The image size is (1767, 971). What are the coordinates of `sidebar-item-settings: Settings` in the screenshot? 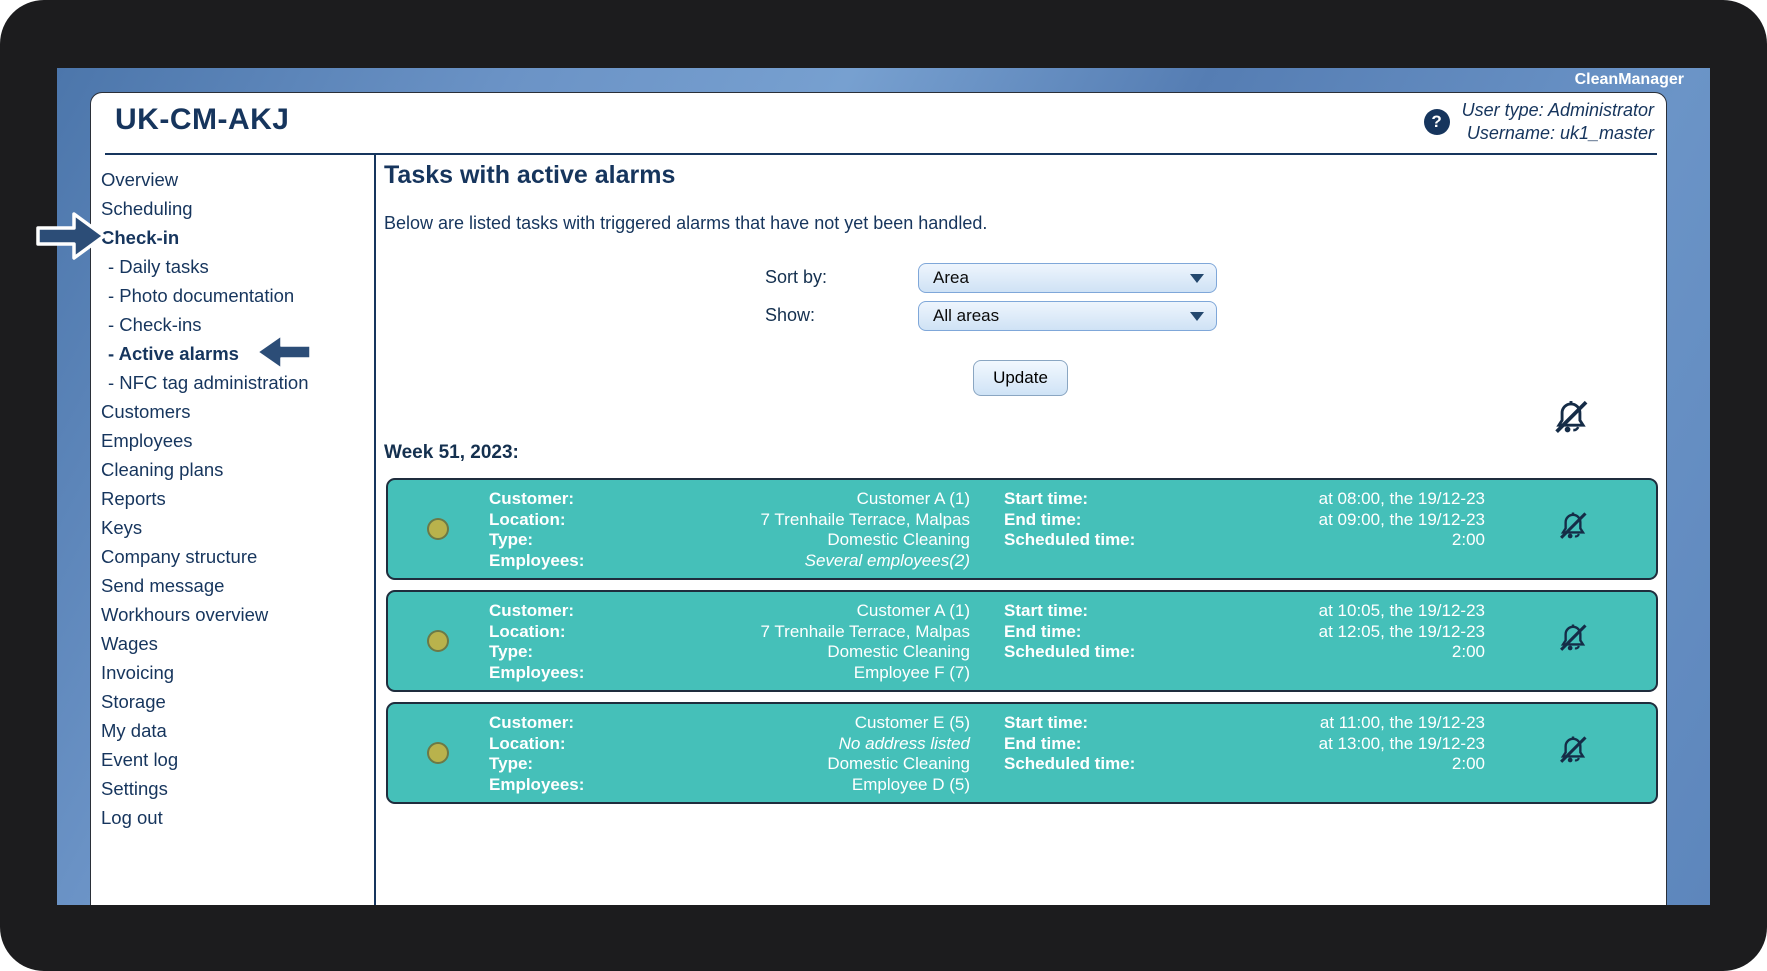 It's located at (237, 788).